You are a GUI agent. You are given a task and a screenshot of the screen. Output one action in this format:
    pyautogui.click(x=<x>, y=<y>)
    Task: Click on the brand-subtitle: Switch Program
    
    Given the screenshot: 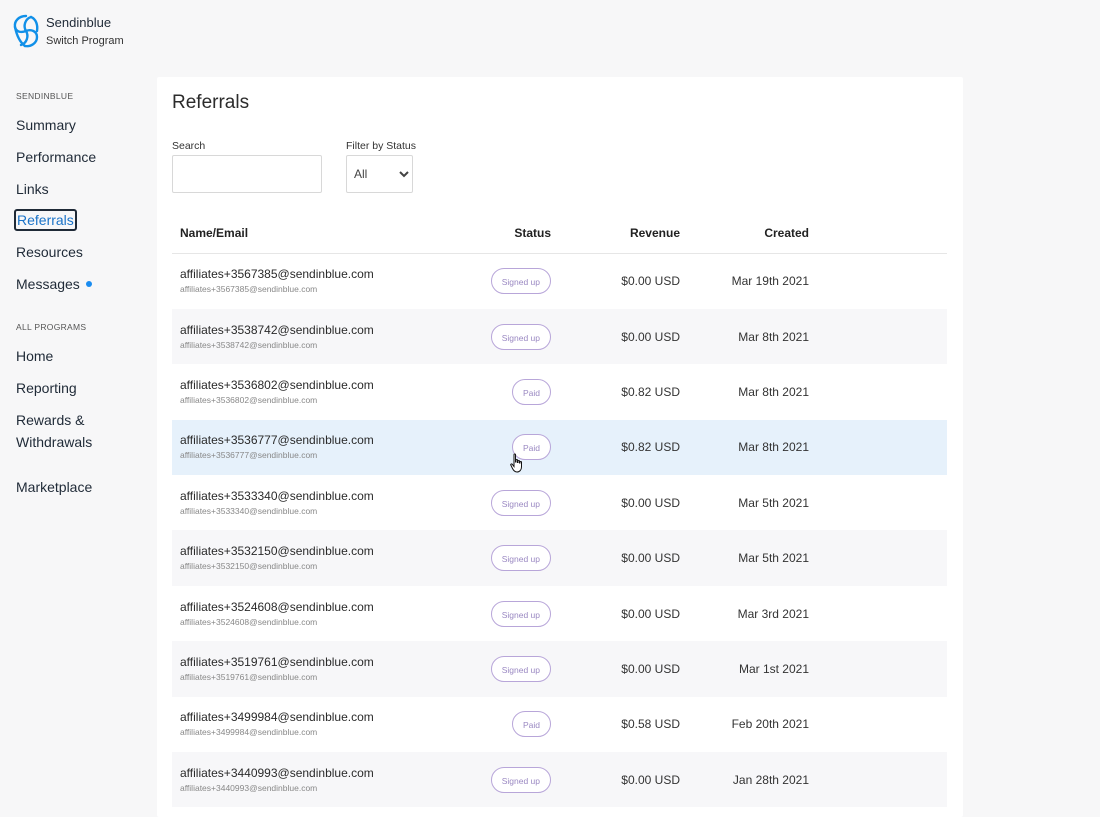 What is the action you would take?
    pyautogui.click(x=85, y=41)
    